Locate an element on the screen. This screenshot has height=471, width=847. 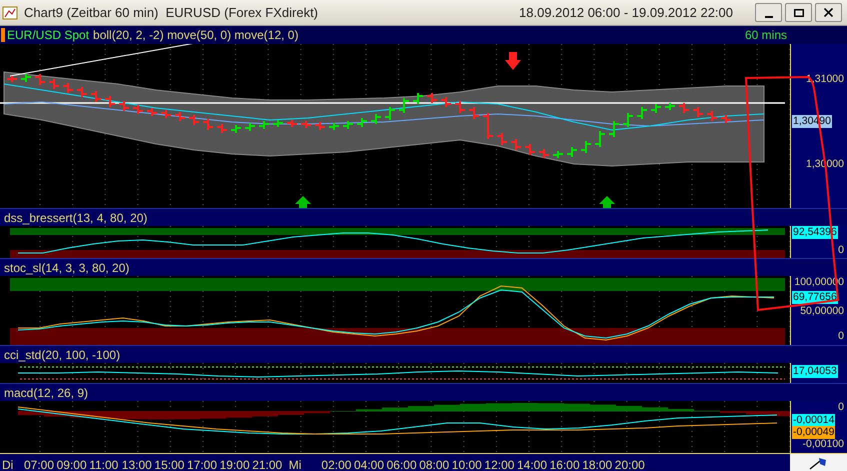
series-marker is located at coordinates (3, 35).